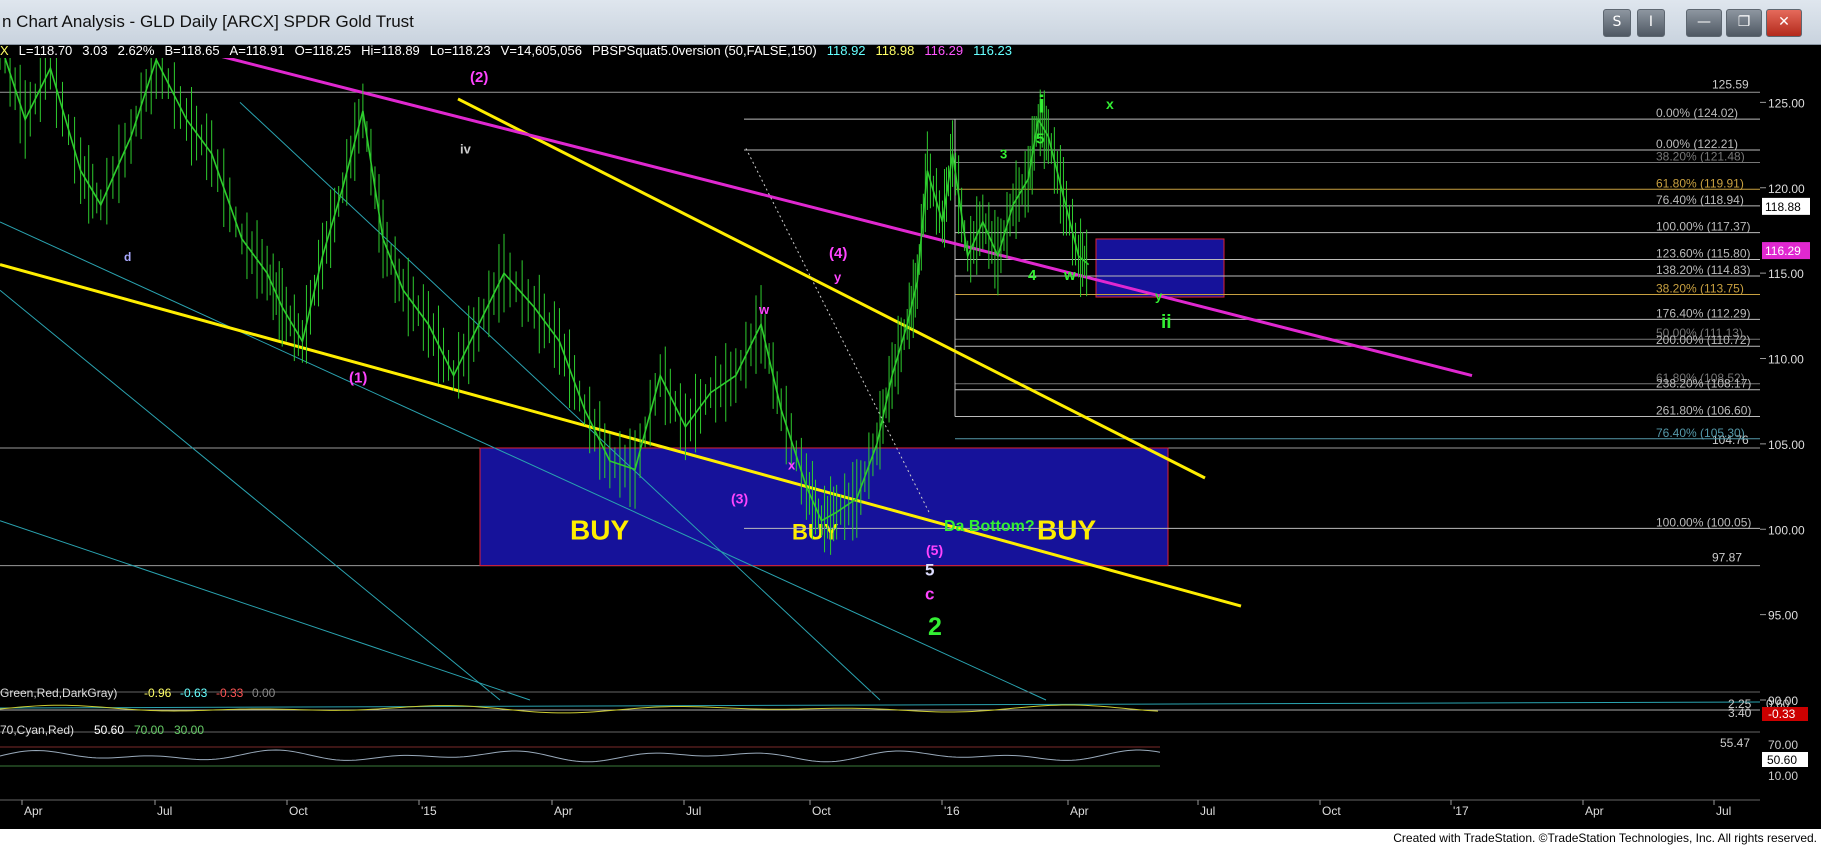  What do you see at coordinates (95, 50) in the screenshot?
I see `info-field: 3.03` at bounding box center [95, 50].